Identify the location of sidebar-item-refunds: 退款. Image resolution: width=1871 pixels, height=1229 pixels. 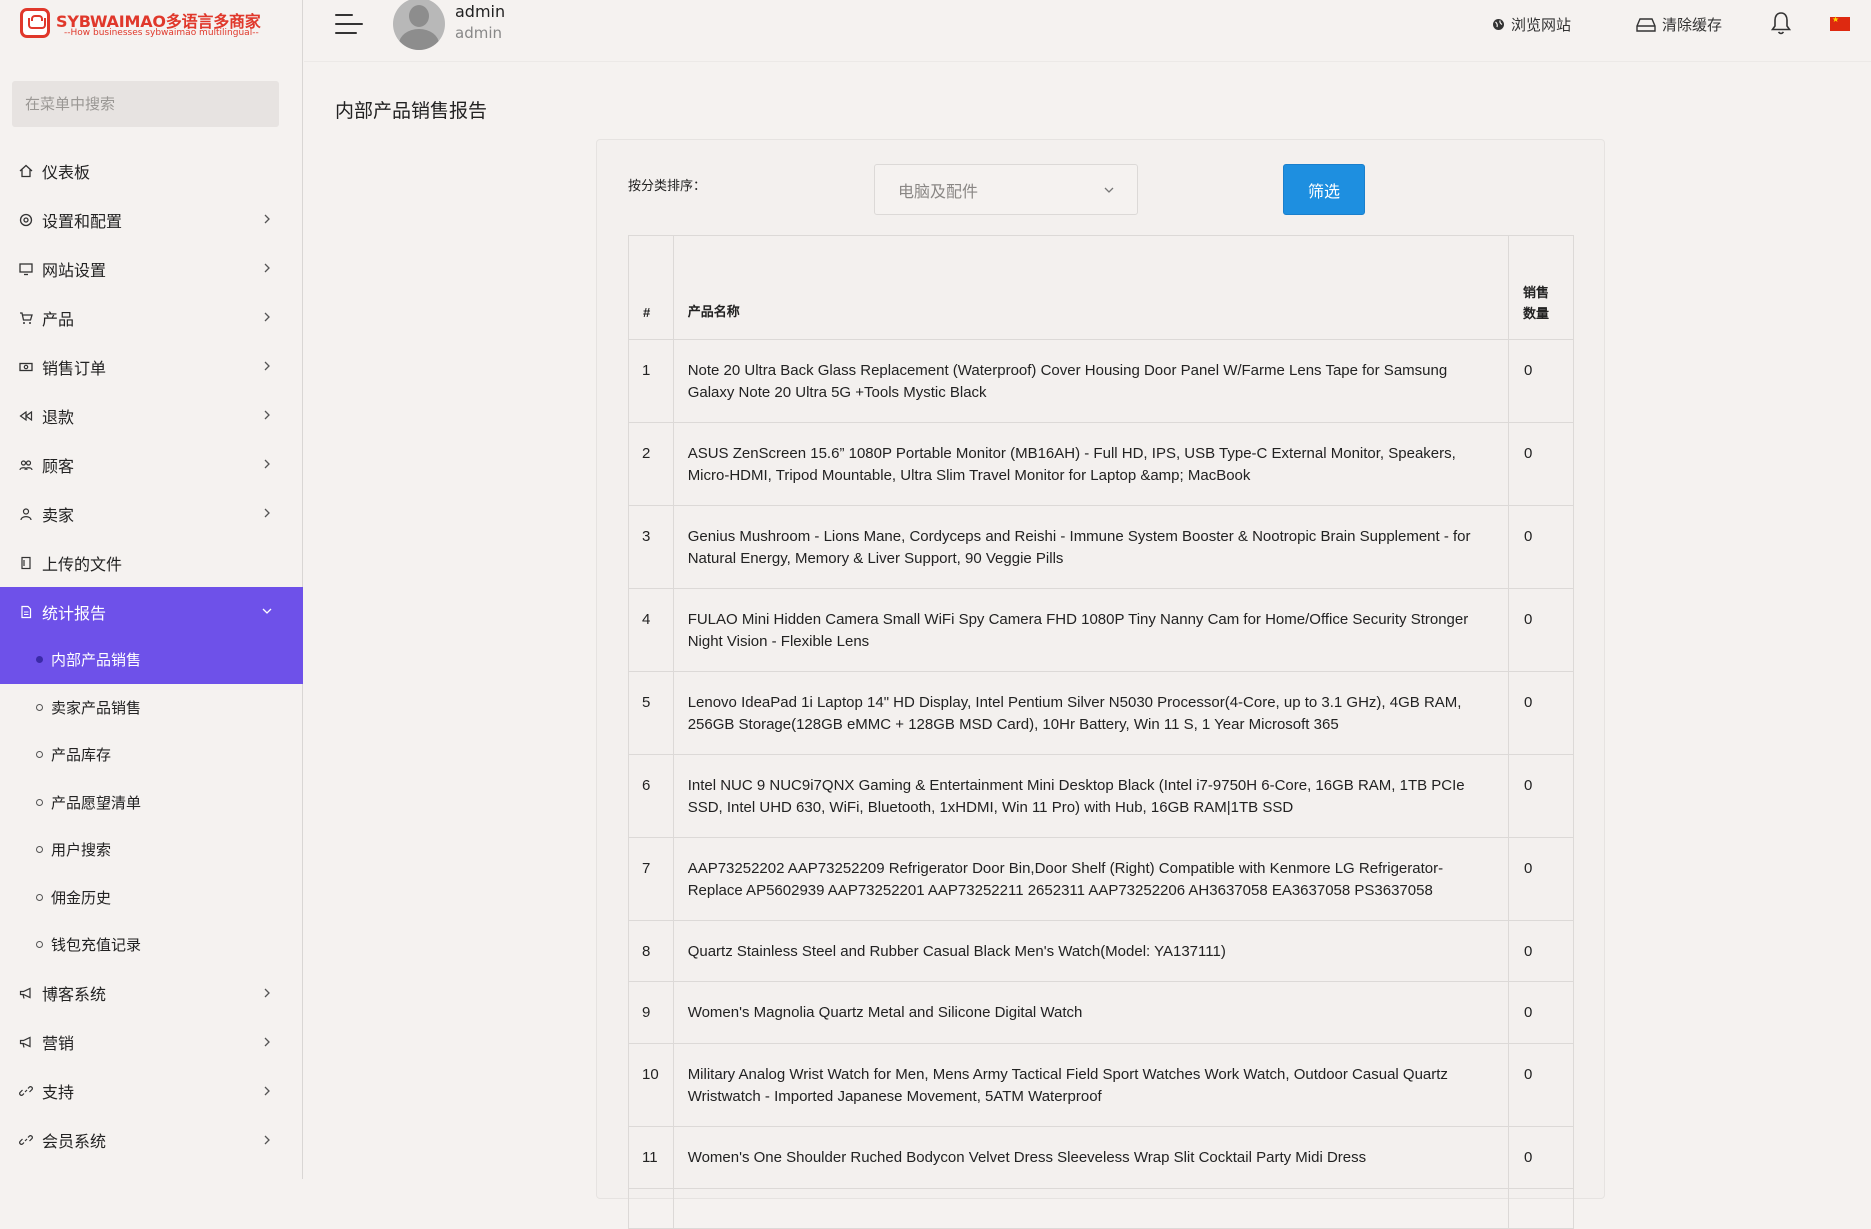
(151, 415).